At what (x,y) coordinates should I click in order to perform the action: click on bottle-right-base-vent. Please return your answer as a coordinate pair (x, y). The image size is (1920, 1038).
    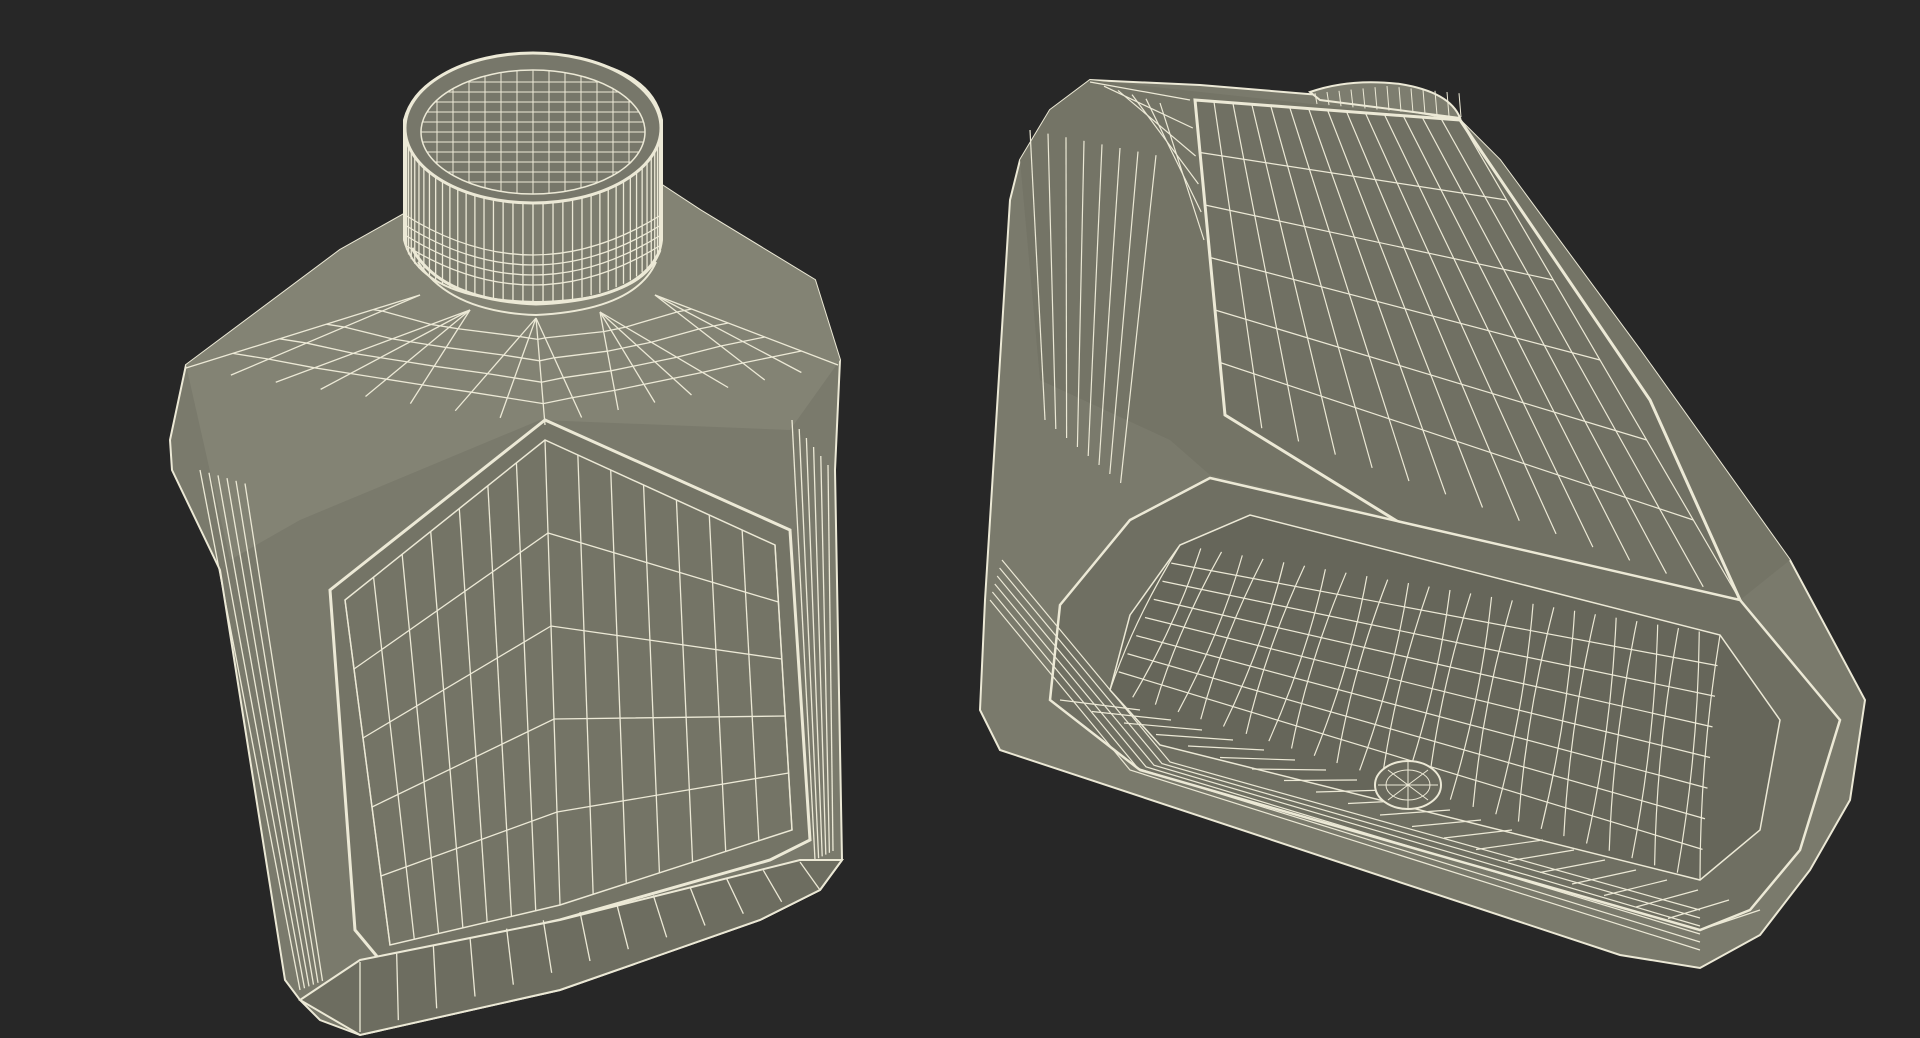
    Looking at the image, I should click on (1408, 785).